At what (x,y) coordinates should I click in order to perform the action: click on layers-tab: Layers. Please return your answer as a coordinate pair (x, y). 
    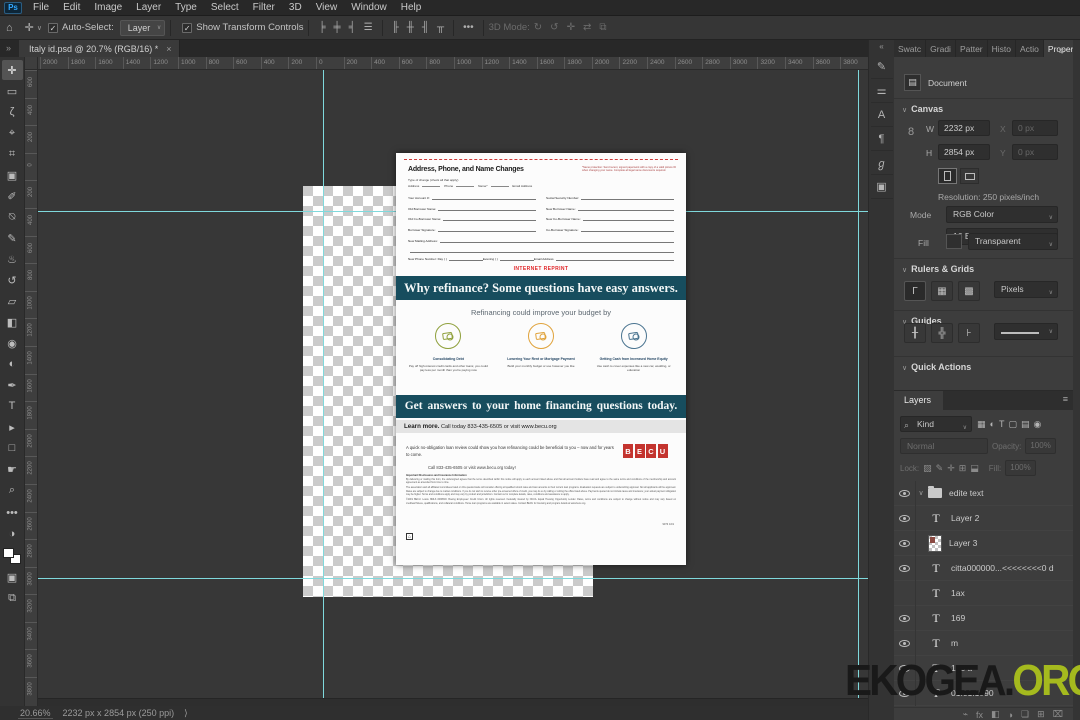
    Looking at the image, I should click on (919, 400).